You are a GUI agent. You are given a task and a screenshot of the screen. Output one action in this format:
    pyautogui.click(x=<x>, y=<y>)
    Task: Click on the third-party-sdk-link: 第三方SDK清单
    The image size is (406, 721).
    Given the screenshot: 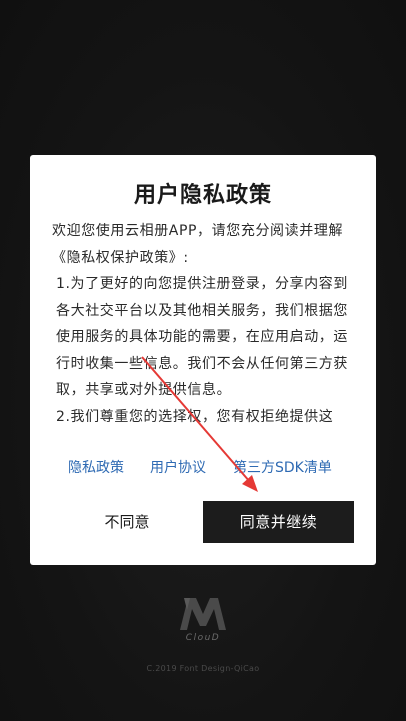 What is the action you would take?
    pyautogui.click(x=282, y=467)
    